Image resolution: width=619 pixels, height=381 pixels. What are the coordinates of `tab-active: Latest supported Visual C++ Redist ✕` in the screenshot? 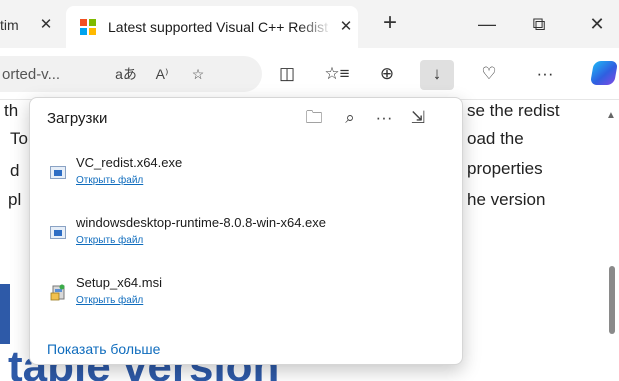 It's located at (212, 27).